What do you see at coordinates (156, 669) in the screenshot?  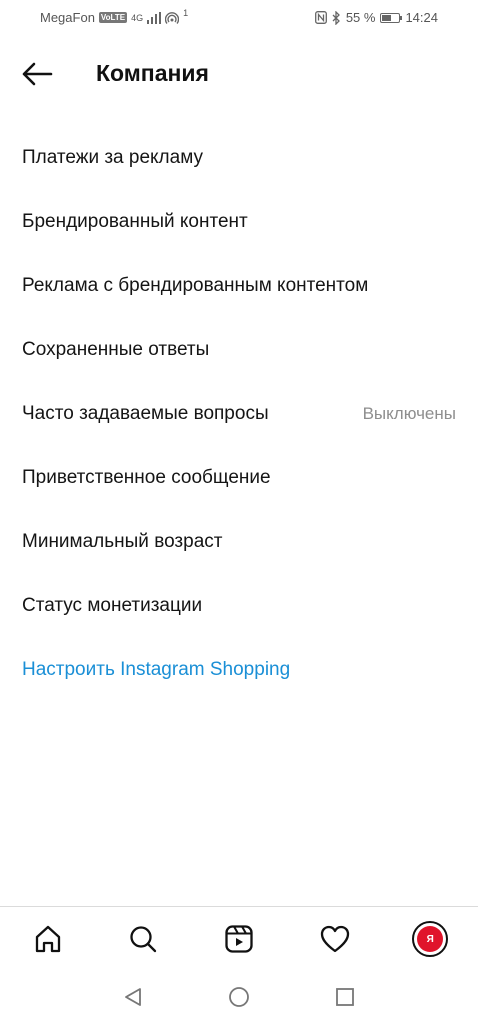 I see `menu-item-label: Настроить Instagram Shopping` at bounding box center [156, 669].